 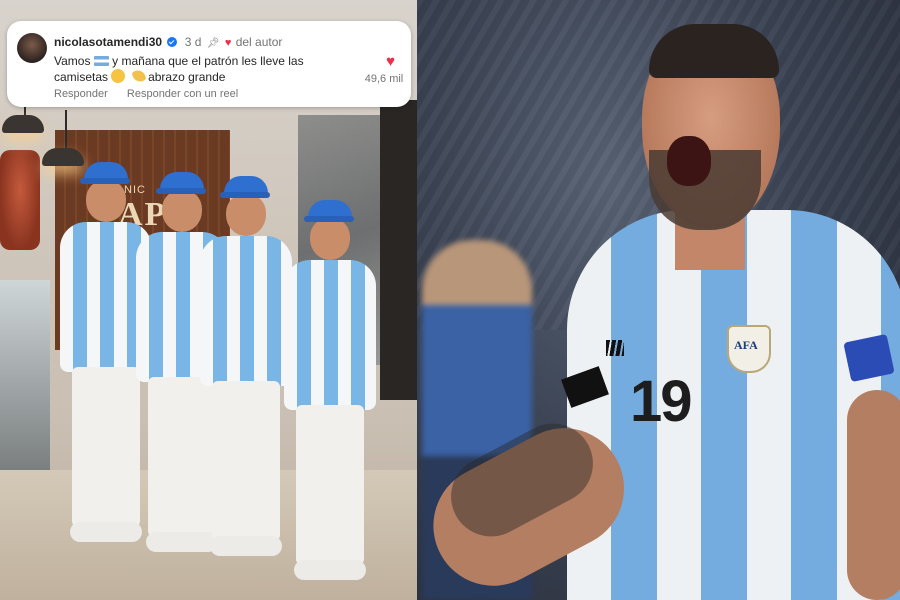 What do you see at coordinates (193, 42) in the screenshot?
I see `comment-age: 3 d` at bounding box center [193, 42].